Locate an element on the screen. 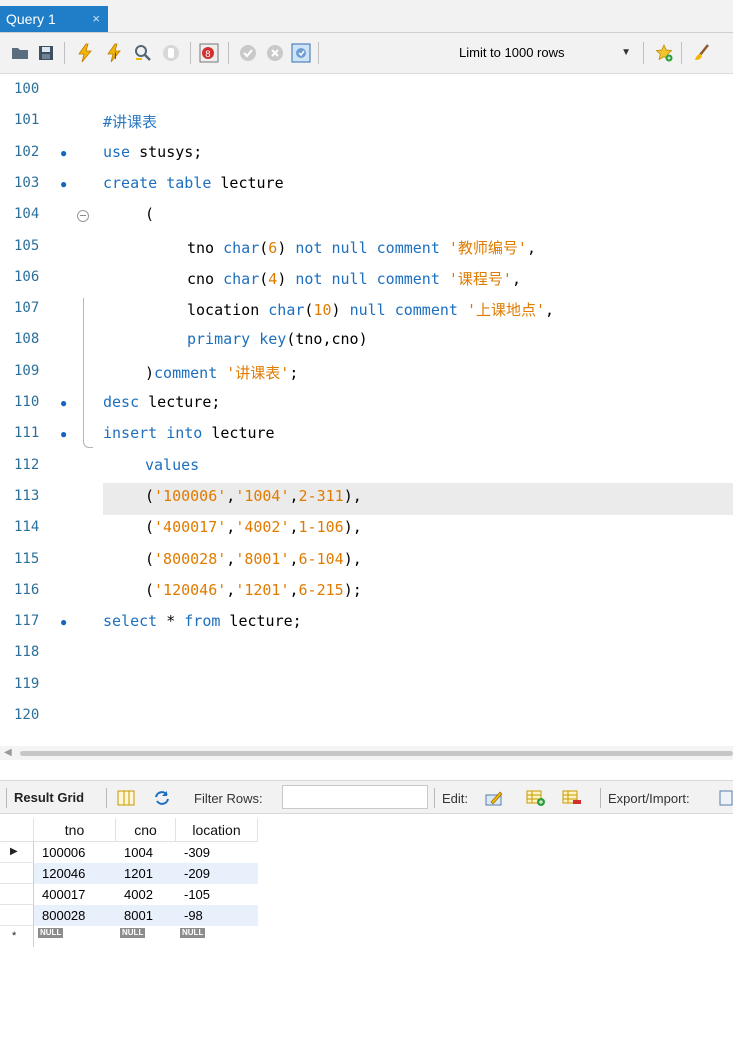  code-line: 120 is located at coordinates (366, 718).